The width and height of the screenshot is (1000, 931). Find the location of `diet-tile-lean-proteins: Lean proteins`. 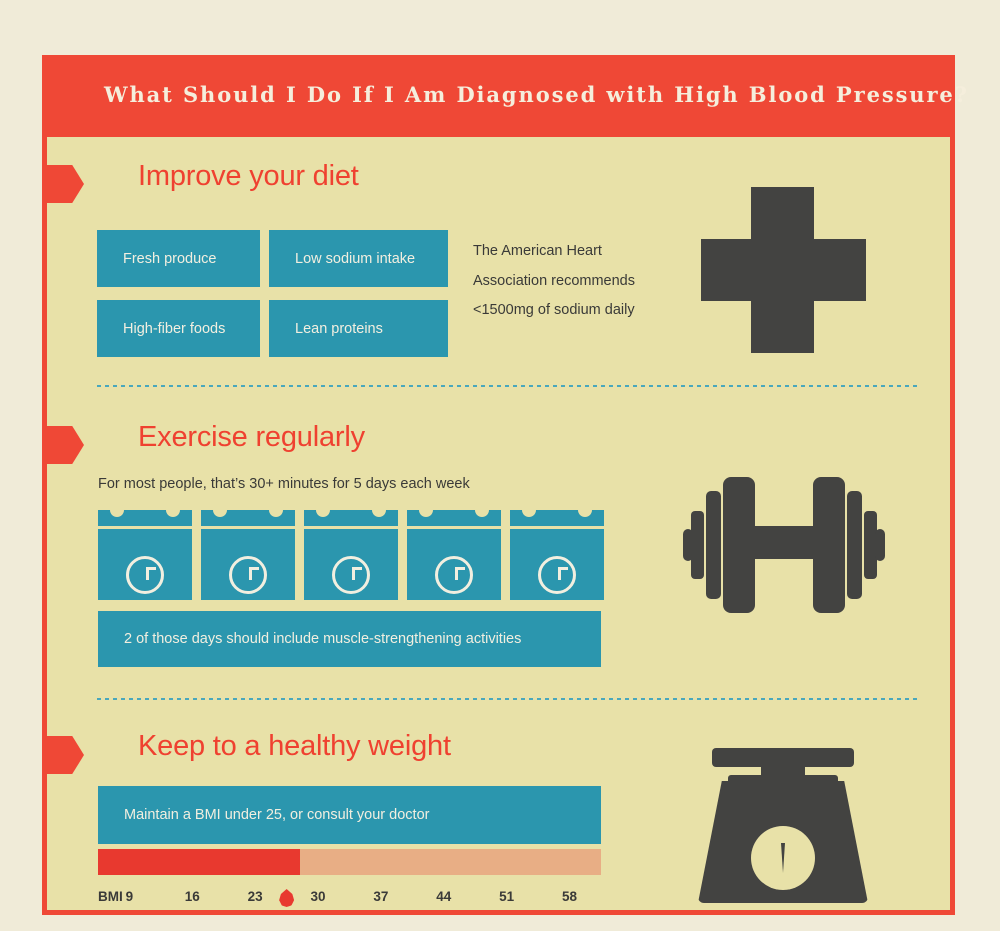

diet-tile-lean-proteins: Lean proteins is located at coordinates (358, 328).